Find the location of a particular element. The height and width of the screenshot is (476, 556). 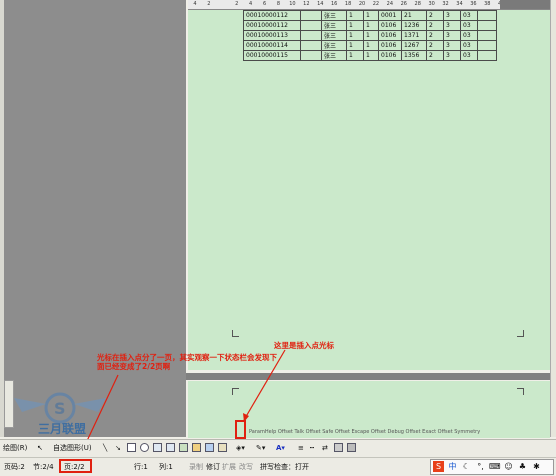

ruler-tick-label: 38 is located at coordinates (487, 4).